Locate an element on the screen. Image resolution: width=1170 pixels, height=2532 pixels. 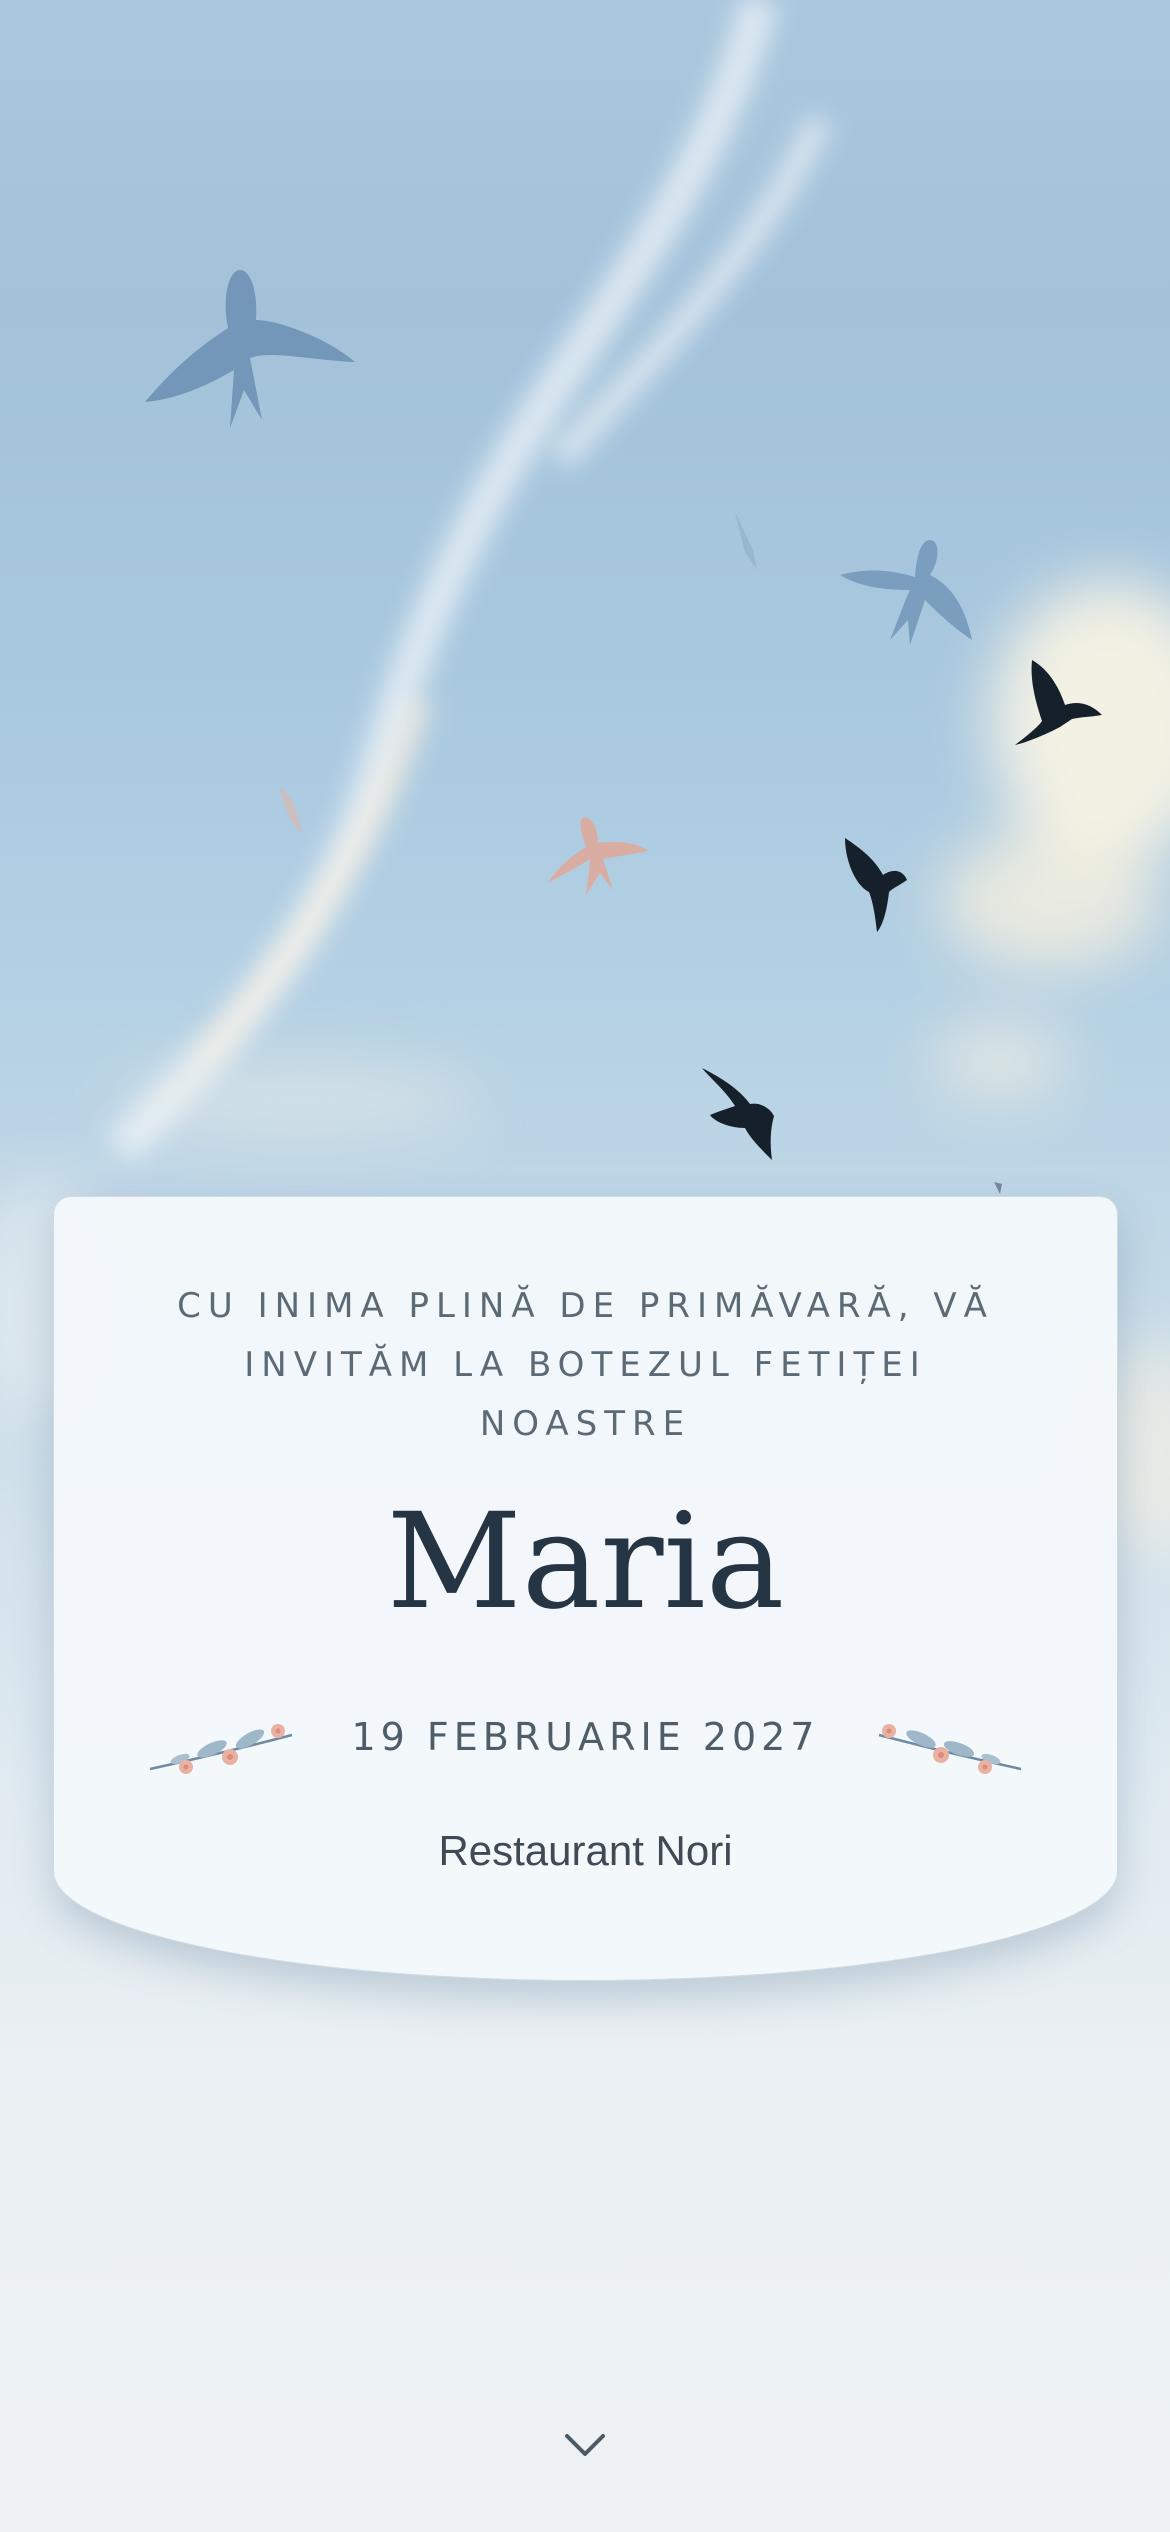
bird-mid-blue-icon is located at coordinates (906, 592).